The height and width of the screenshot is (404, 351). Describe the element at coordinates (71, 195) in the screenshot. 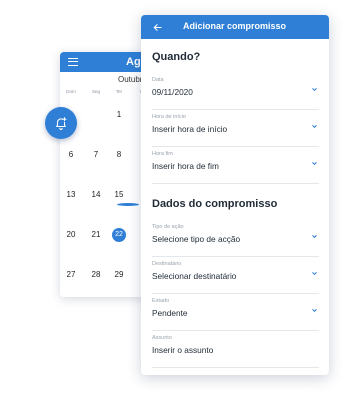

I see `calendar-day: 13` at that location.